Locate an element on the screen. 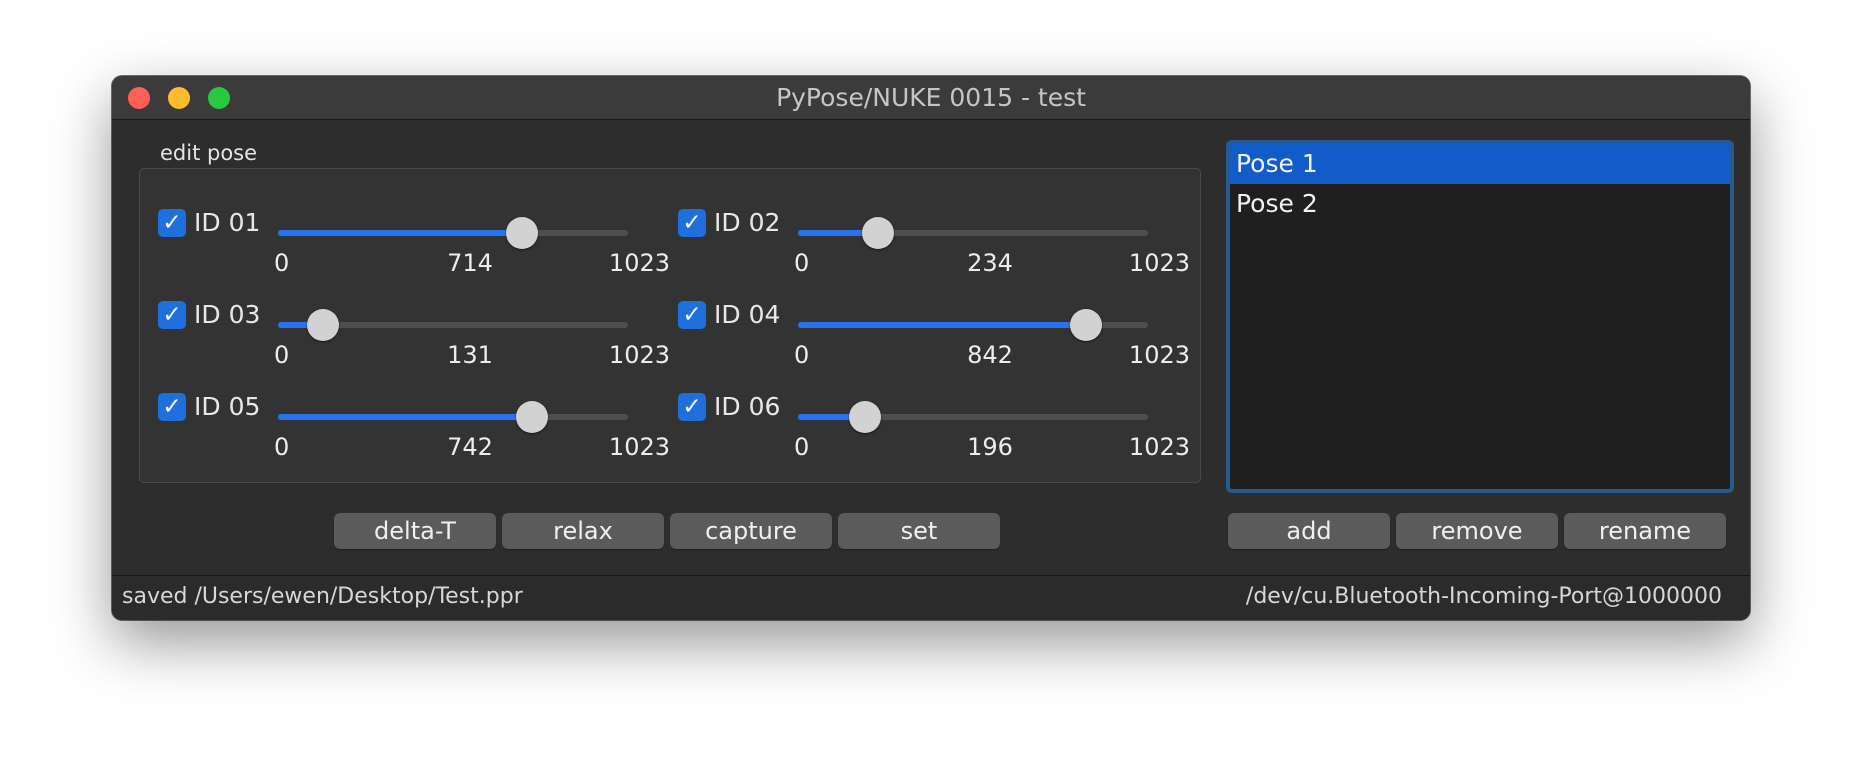 This screenshot has height=770, width=1862. slider-value-label: 842 is located at coordinates (990, 355).